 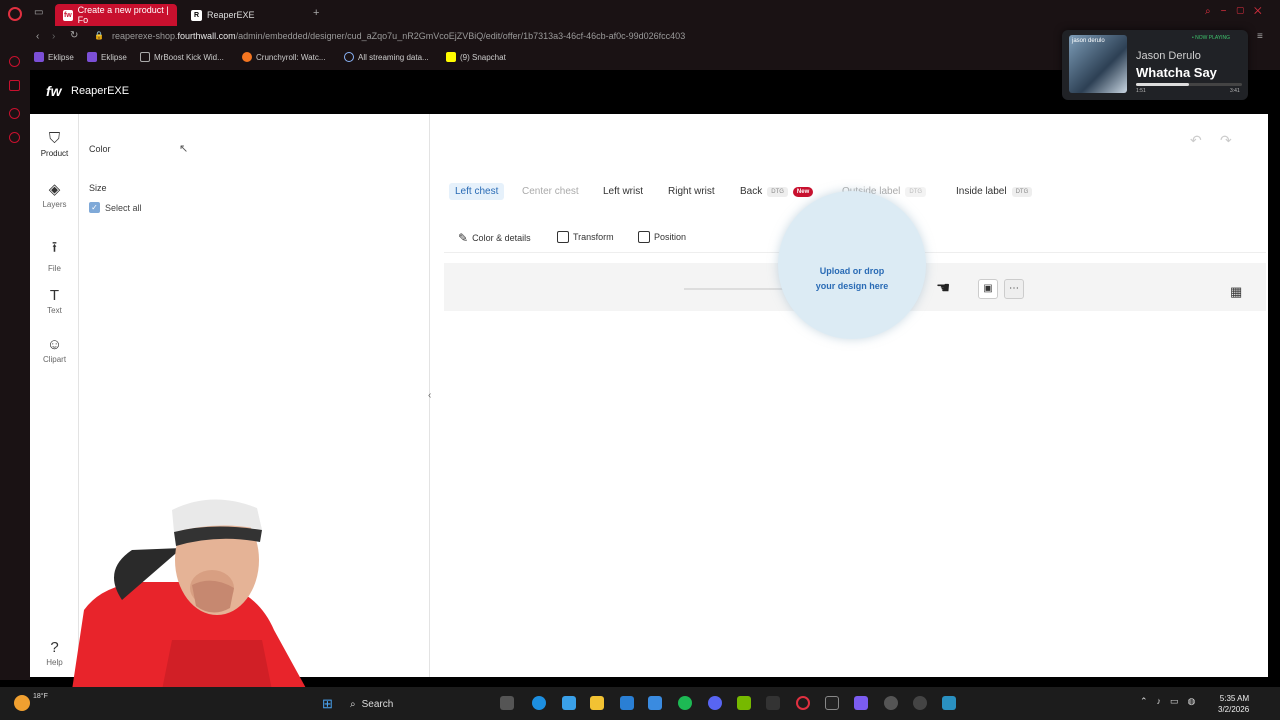 What do you see at coordinates (14, 85) in the screenshot?
I see `messenger-icon` at bounding box center [14, 85].